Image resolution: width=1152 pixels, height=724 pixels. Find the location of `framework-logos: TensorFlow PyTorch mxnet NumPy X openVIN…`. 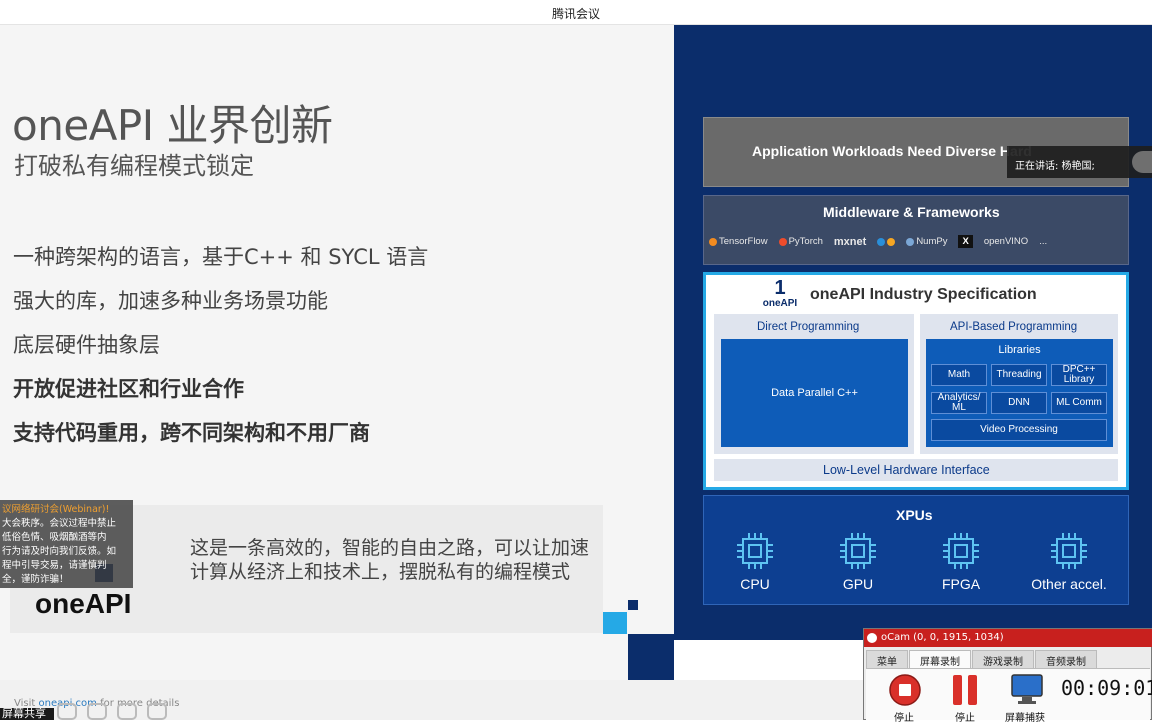

framework-logos: TensorFlow PyTorch mxnet NumPy X openVIN… is located at coordinates (915, 241).